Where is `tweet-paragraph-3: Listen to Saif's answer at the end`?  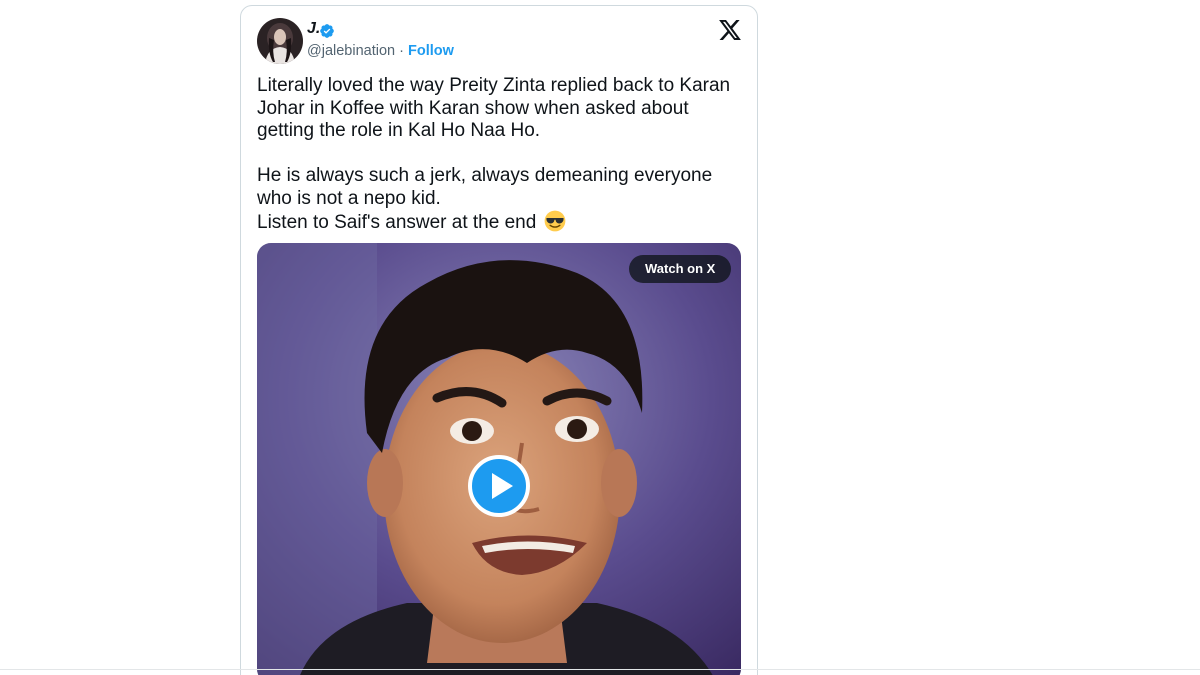 tweet-paragraph-3: Listen to Saif's answer at the end is located at coordinates (502, 222).